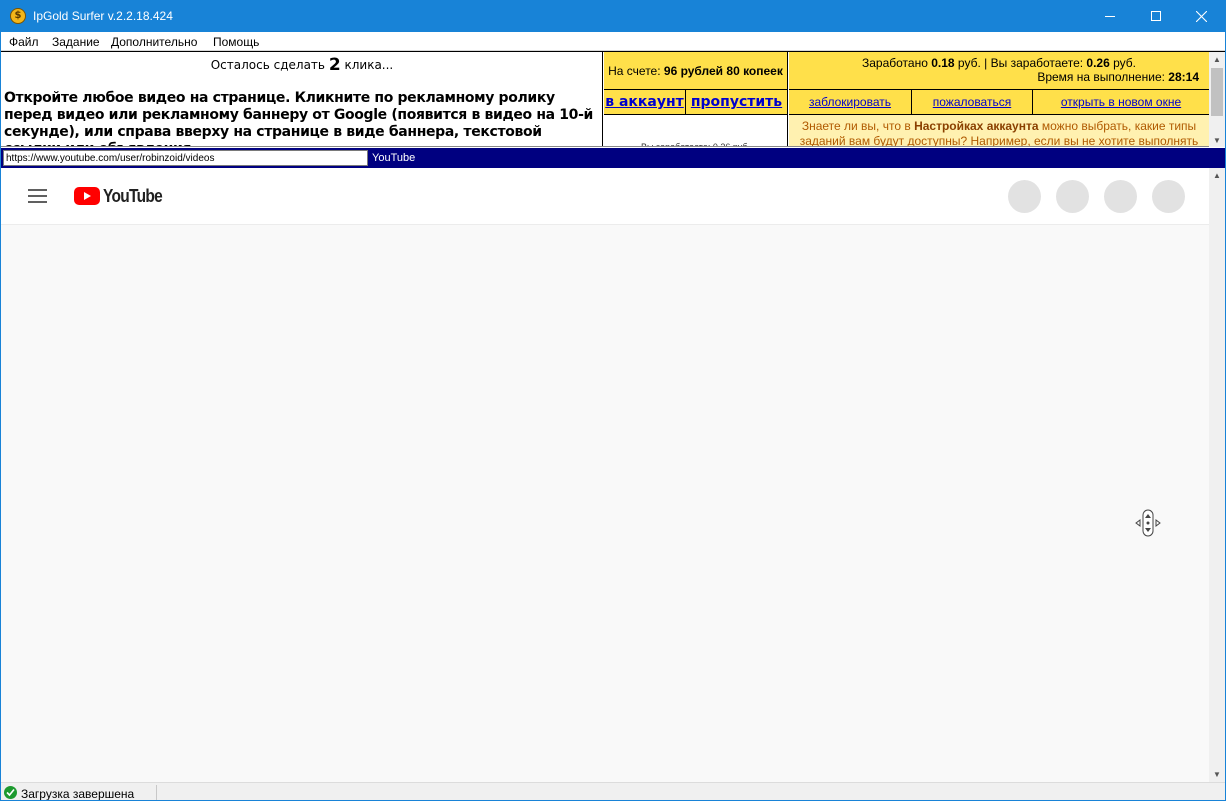 The height and width of the screenshot is (801, 1226). I want to click on maximize-icon, so click(1156, 16).